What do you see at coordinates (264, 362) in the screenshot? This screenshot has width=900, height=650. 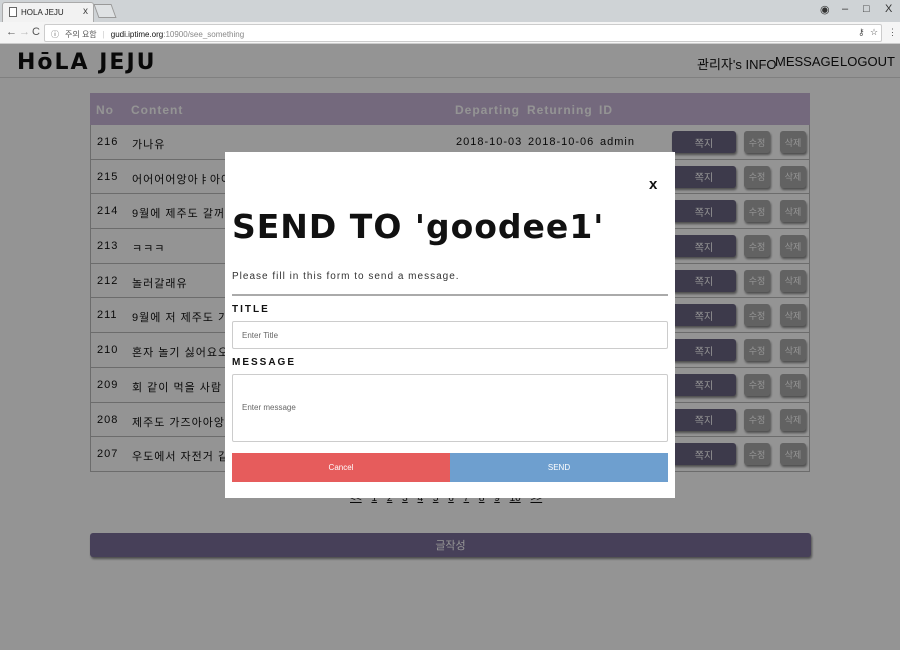 I see `message-label: MESSAGE` at bounding box center [264, 362].